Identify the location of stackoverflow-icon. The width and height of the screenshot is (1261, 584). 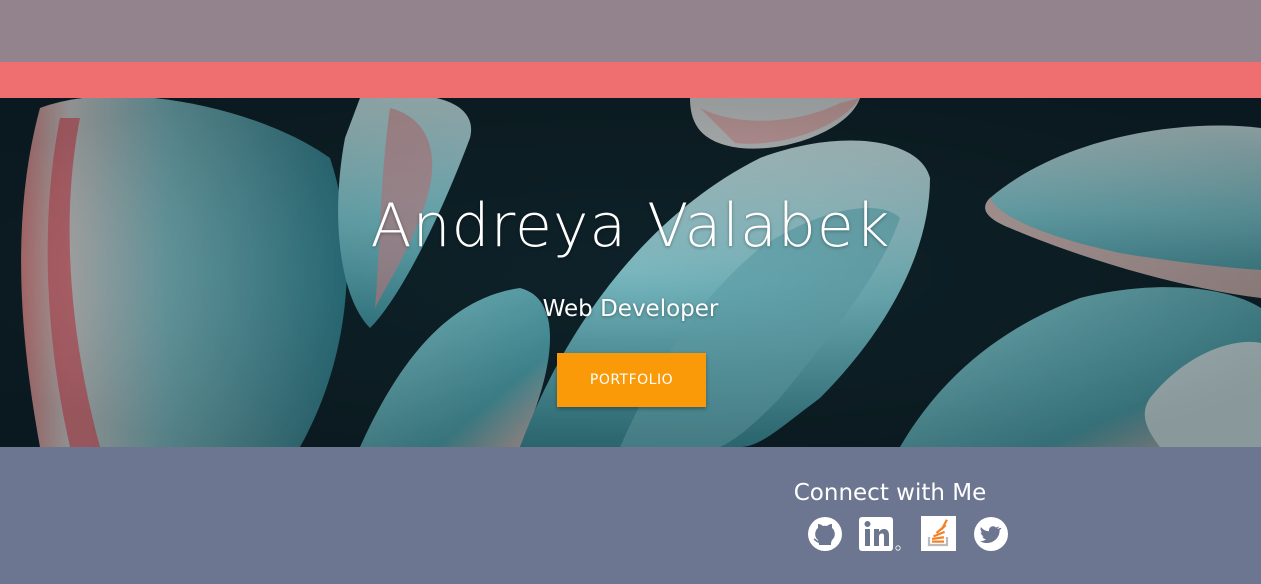
(938, 533).